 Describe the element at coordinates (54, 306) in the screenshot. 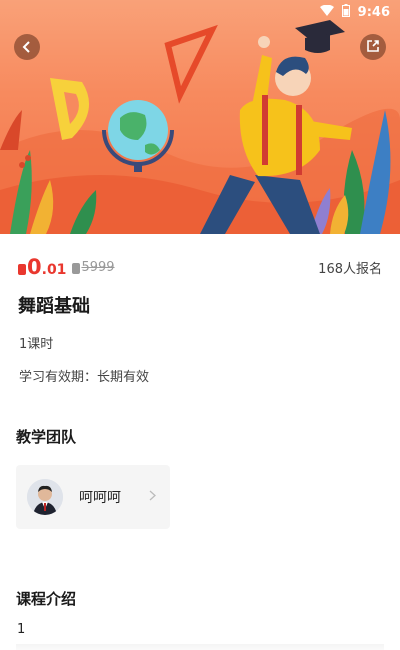

I see `course-title: 舞蹈基础` at that location.